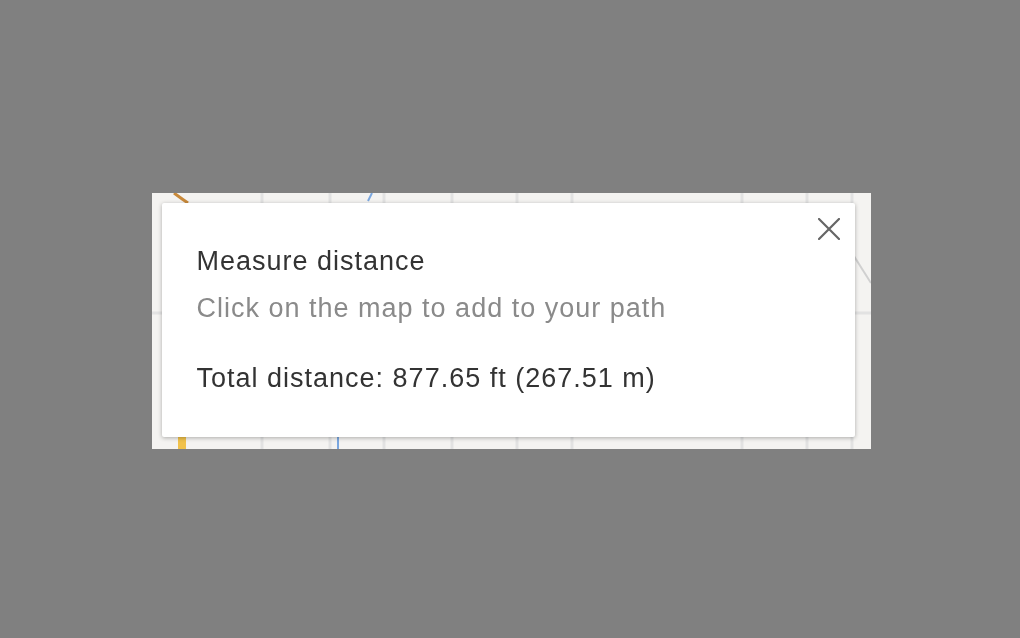  What do you see at coordinates (431, 308) in the screenshot?
I see `panel-hint: Click on the map to add to your path` at bounding box center [431, 308].